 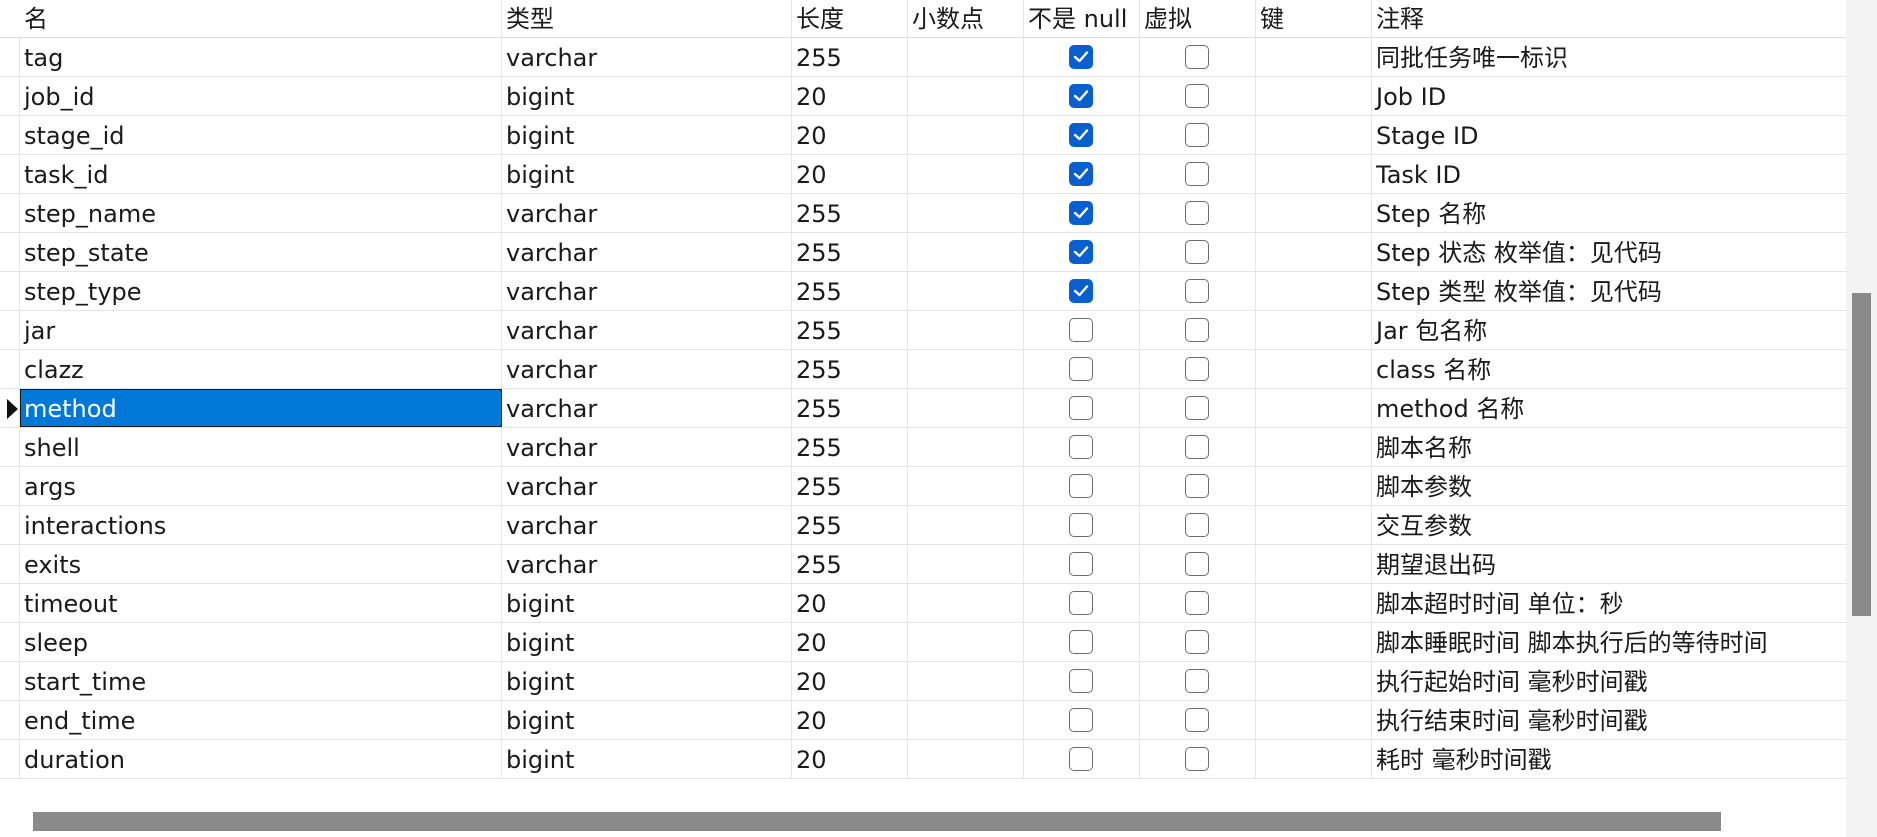 I want to click on field-comment-cell: 脚本参数, so click(x=1609, y=486).